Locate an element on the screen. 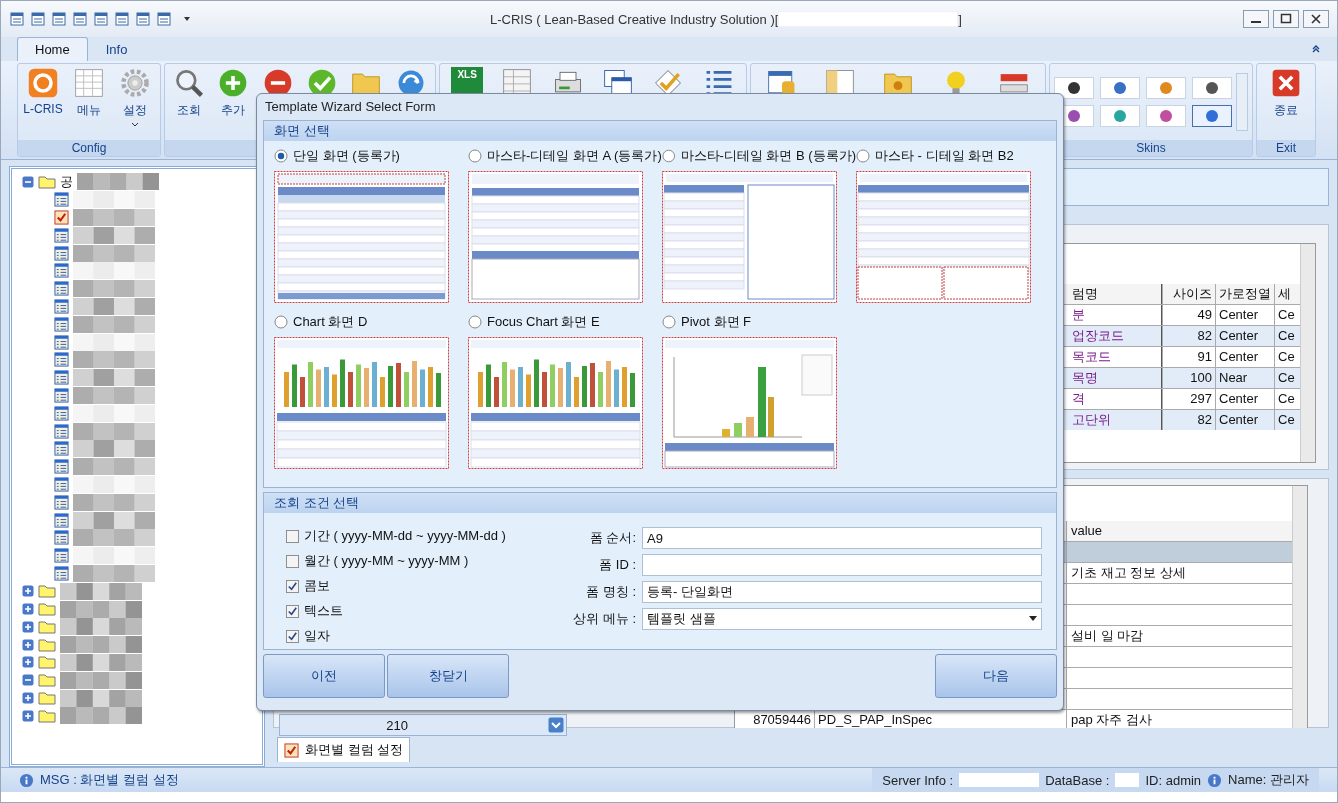  close-icon is located at coordinates (1316, 19).